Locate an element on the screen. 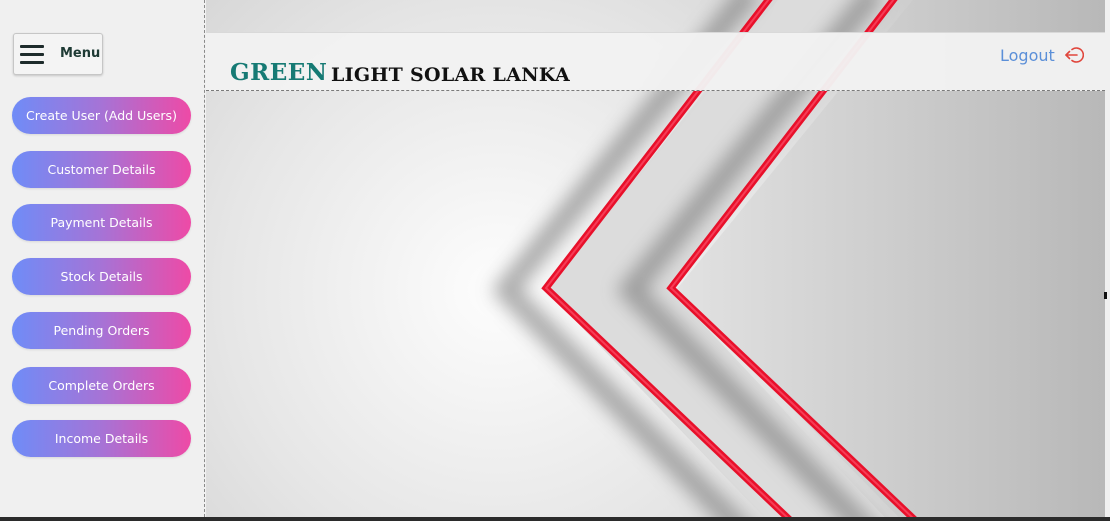 The image size is (1110, 521). top-header: GREEN LIGHT SOLAR LANKA Logout is located at coordinates (655, 61).